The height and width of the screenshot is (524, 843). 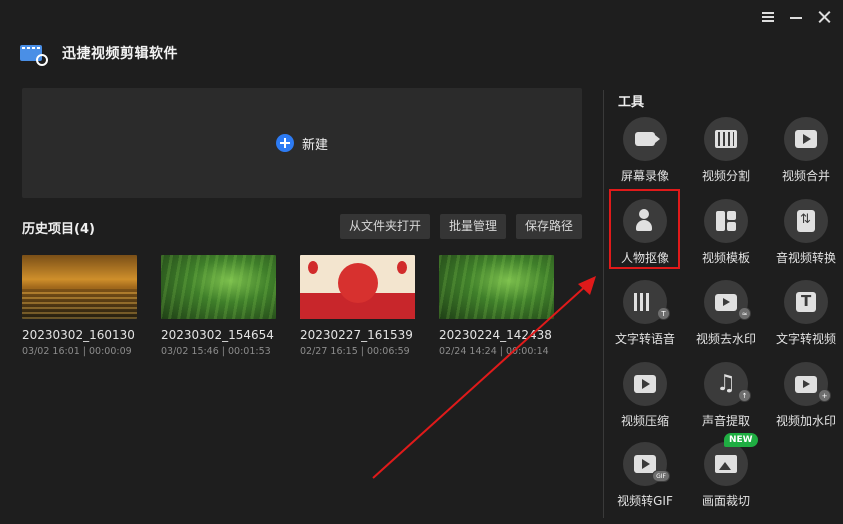 I want to click on panel-divider, so click(x=603, y=304).